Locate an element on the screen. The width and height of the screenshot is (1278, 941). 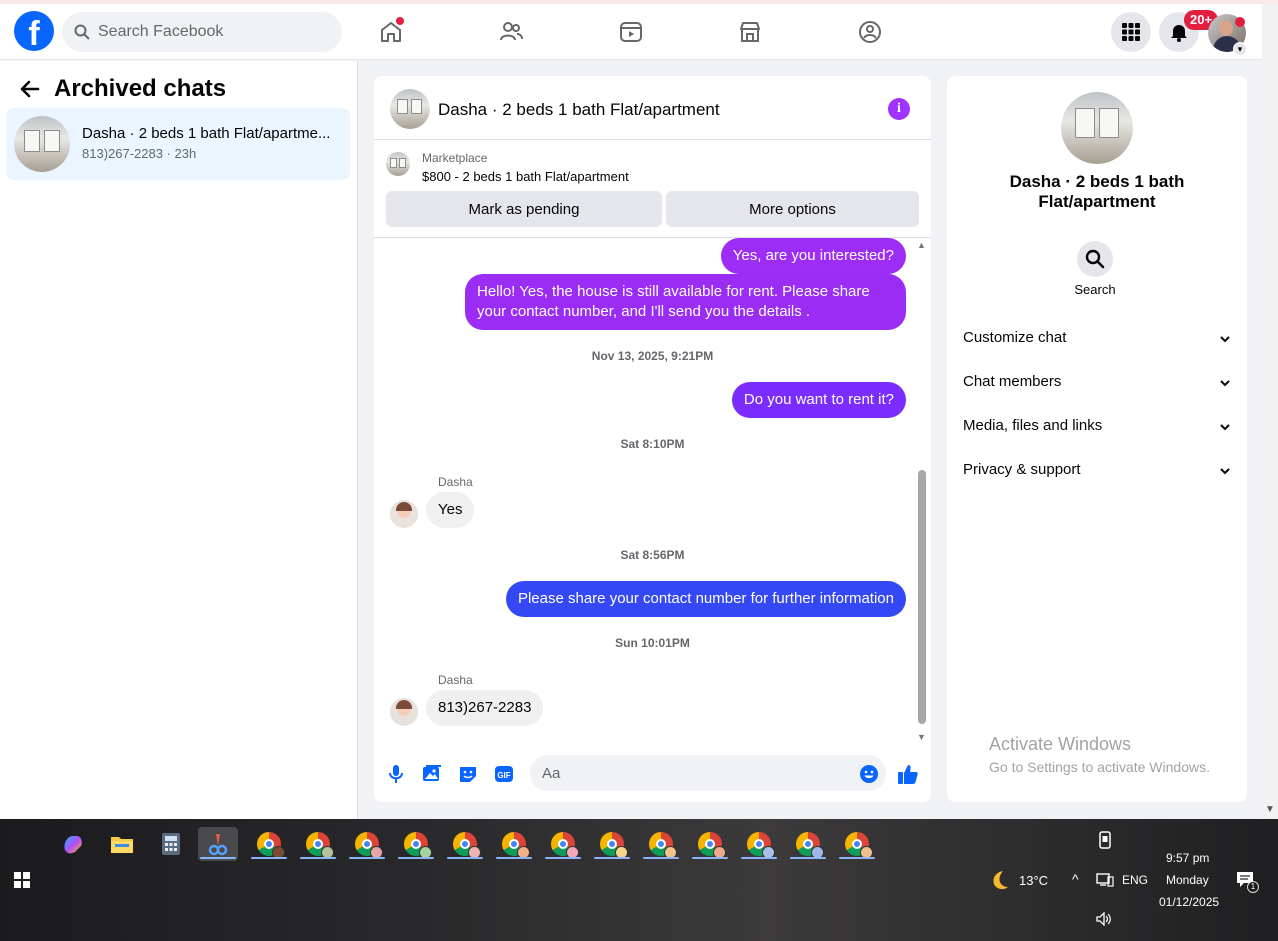
mark-as-pending-button: Mark as pending is located at coordinates (524, 209).